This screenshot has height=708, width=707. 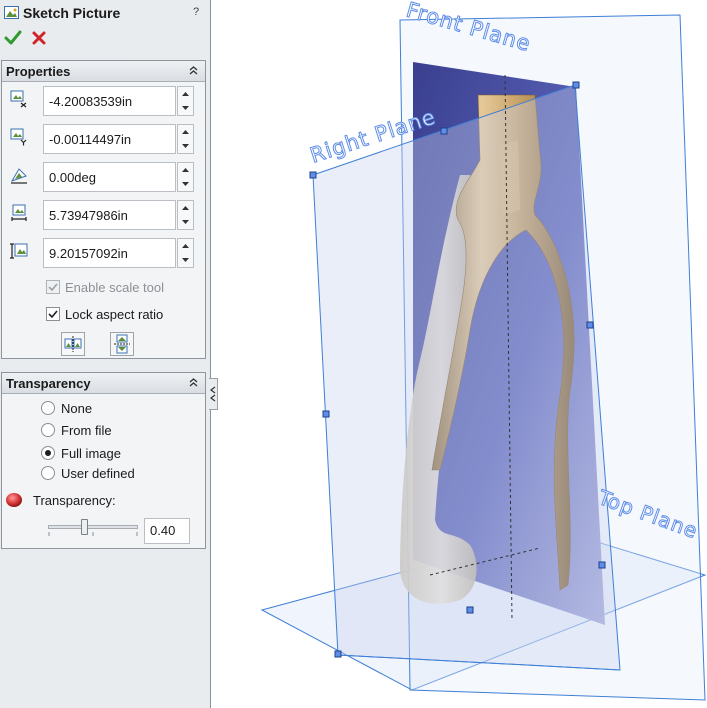 What do you see at coordinates (19, 251) in the screenshot?
I see `height-icon` at bounding box center [19, 251].